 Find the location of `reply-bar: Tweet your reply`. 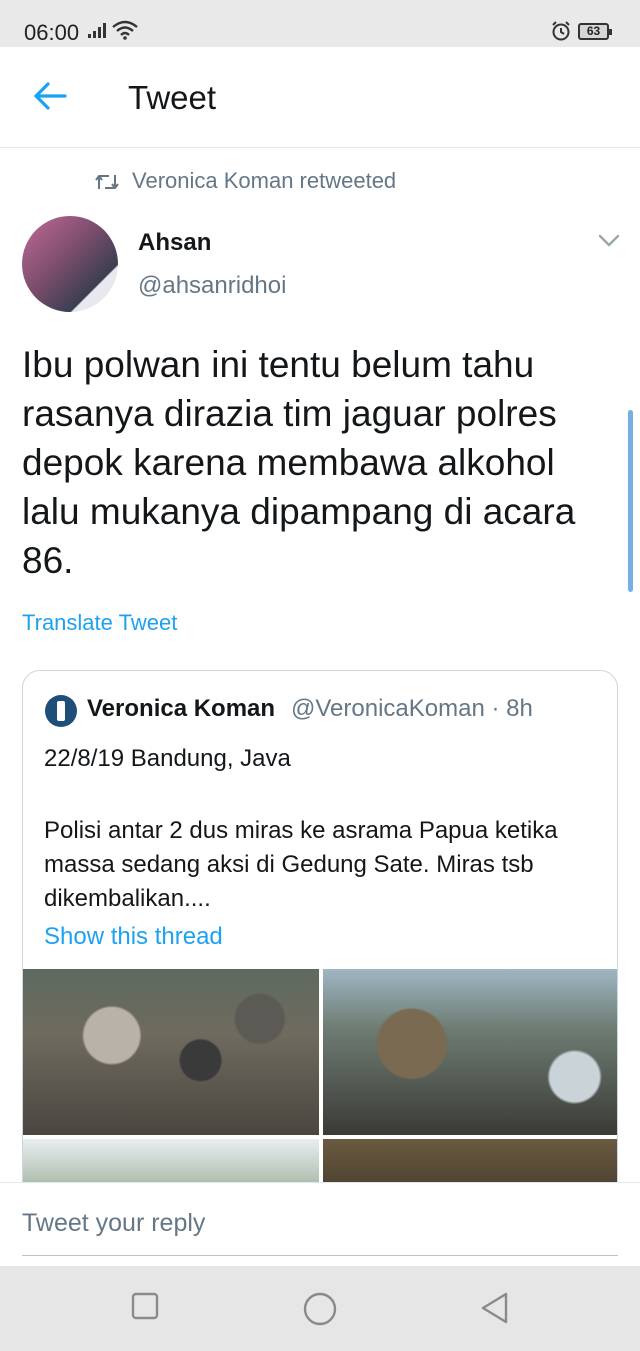

reply-bar: Tweet your reply is located at coordinates (320, 1224).